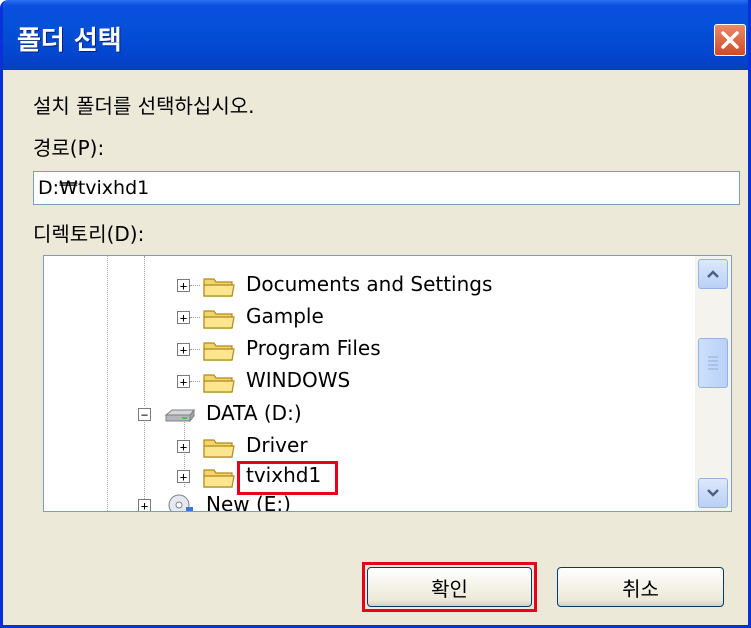 This screenshot has width=751, height=628. I want to click on scroll-up-button, so click(713, 274).